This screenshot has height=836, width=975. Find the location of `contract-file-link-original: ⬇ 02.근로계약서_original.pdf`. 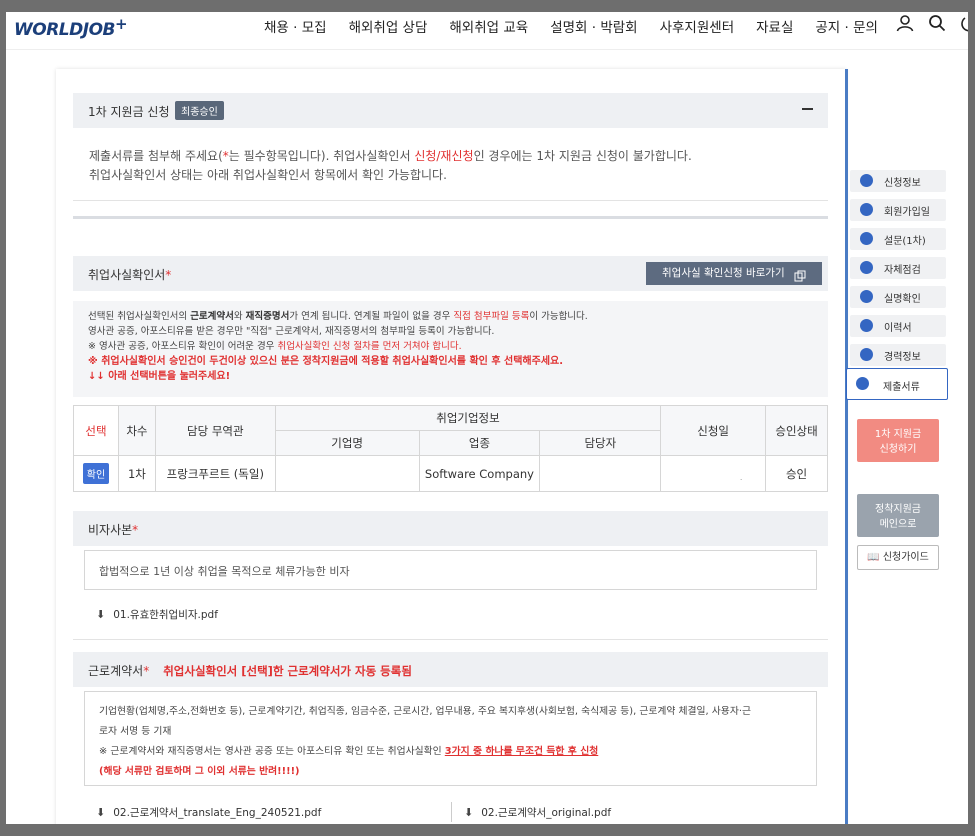

contract-file-link-original: ⬇ 02.근로계약서_original.pdf is located at coordinates (537, 812).